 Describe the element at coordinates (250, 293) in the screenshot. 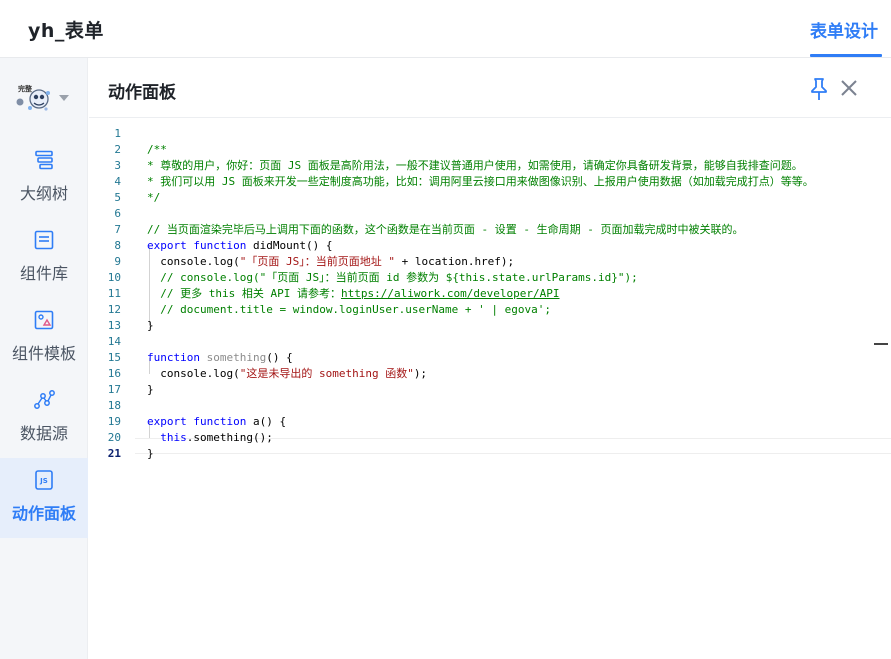

I see `code-token: // 更多 this 相关 API 请参考：` at that location.